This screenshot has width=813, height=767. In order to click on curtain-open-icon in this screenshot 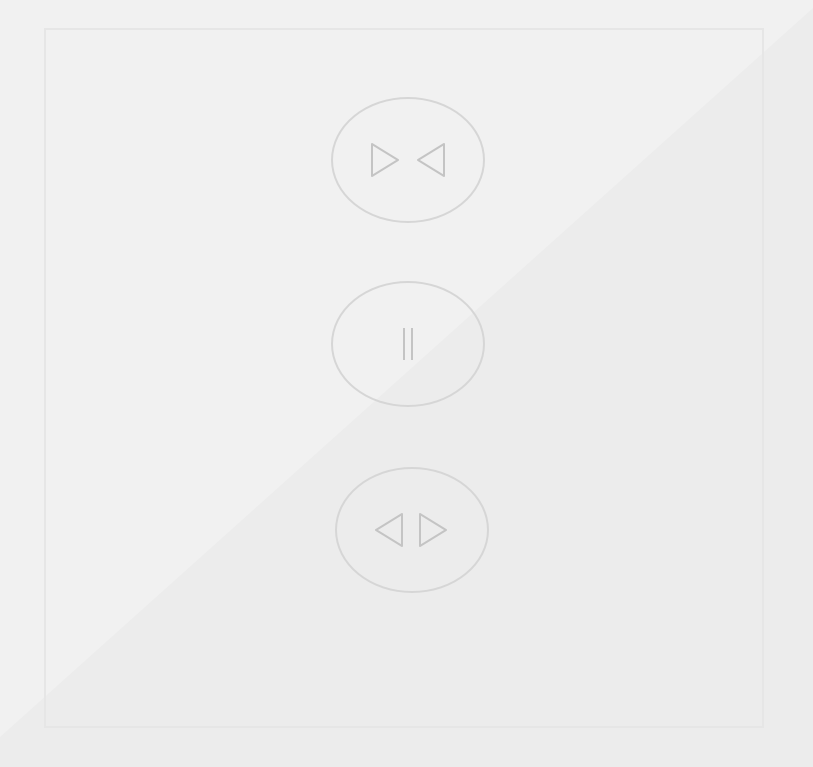, I will do `click(411, 530)`.